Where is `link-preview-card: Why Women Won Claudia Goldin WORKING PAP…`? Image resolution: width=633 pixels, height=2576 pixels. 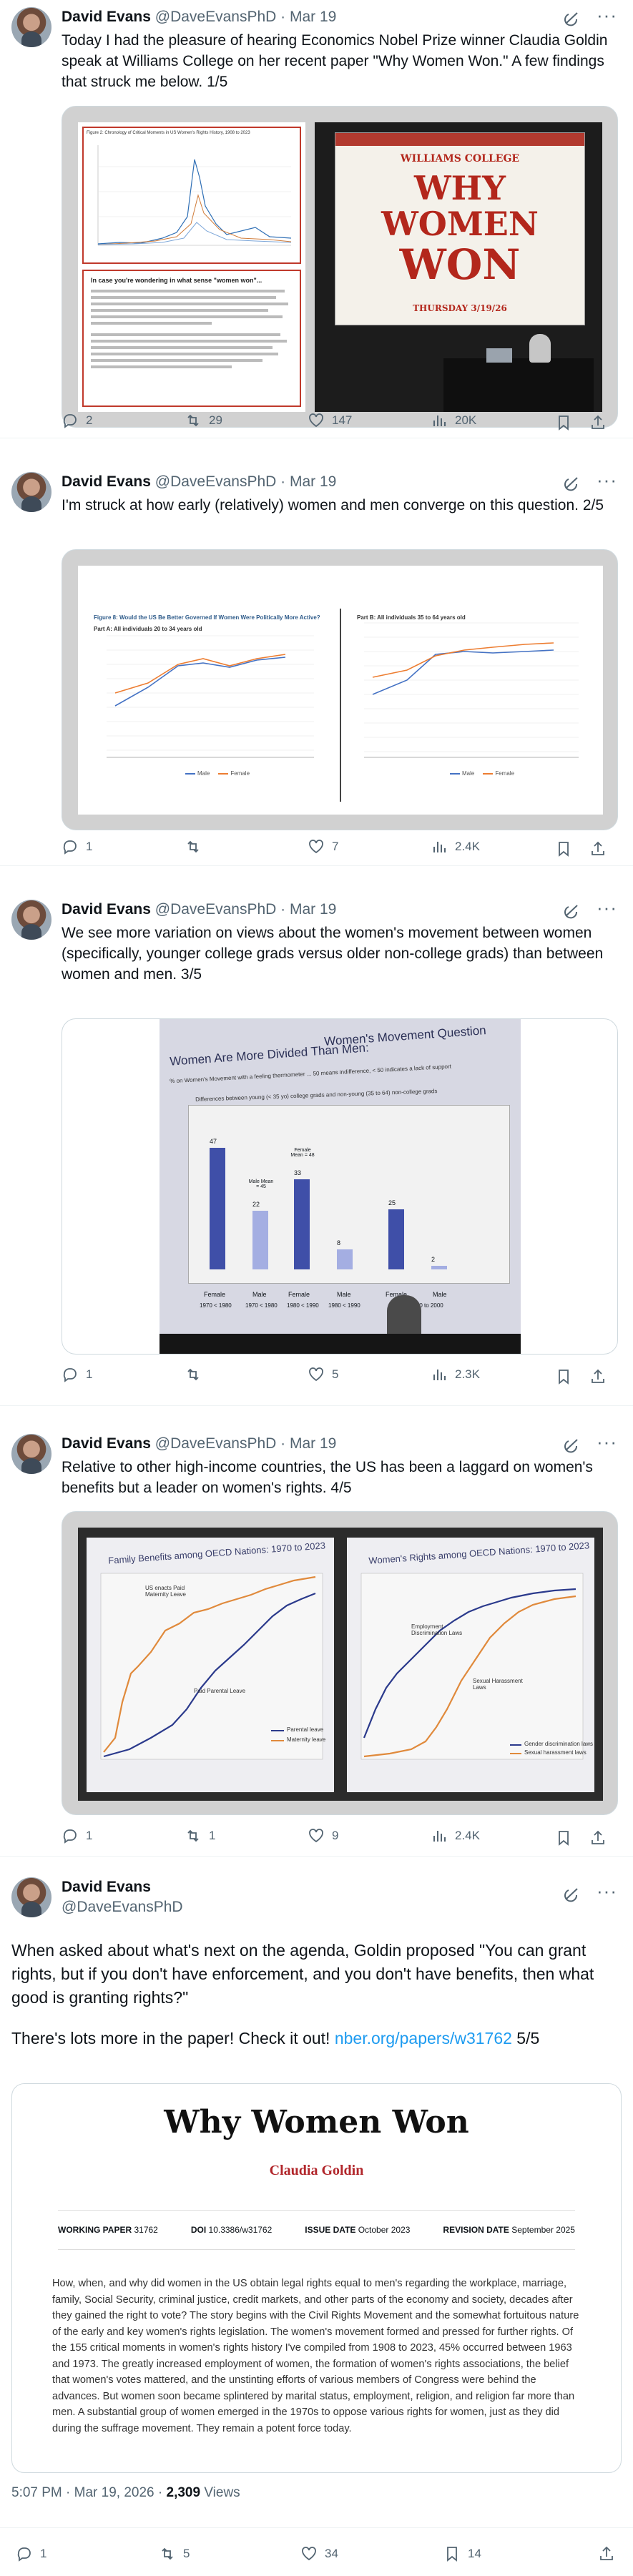 link-preview-card: Why Women Won Claudia Goldin WORKING PAP… is located at coordinates (316, 2278).